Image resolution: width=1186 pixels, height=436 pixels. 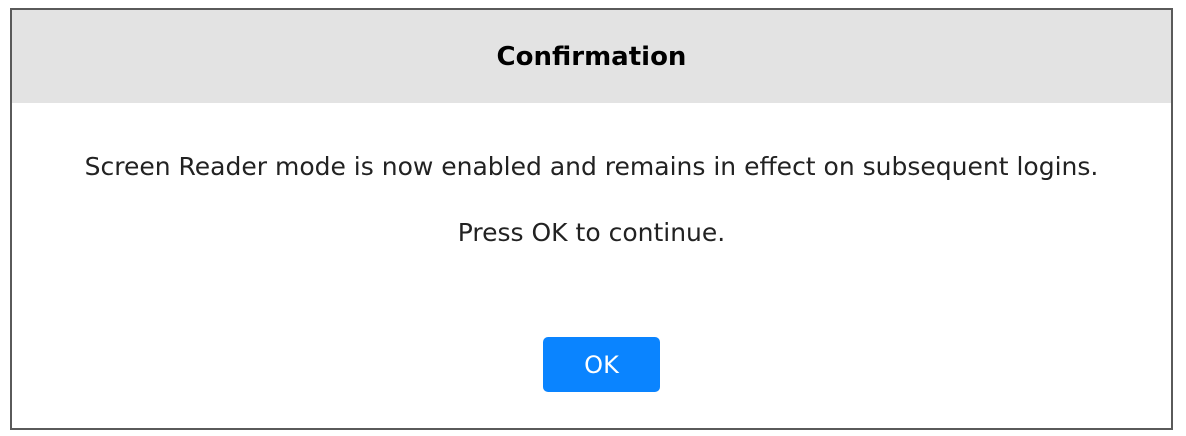 I want to click on dialog-title: Confirmation, so click(x=591, y=56).